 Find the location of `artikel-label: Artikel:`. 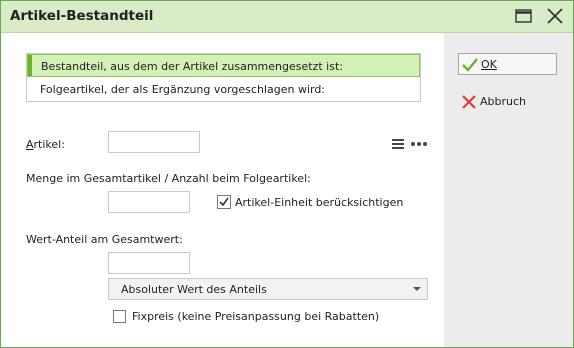

artikel-label: Artikel: is located at coordinates (45, 144).